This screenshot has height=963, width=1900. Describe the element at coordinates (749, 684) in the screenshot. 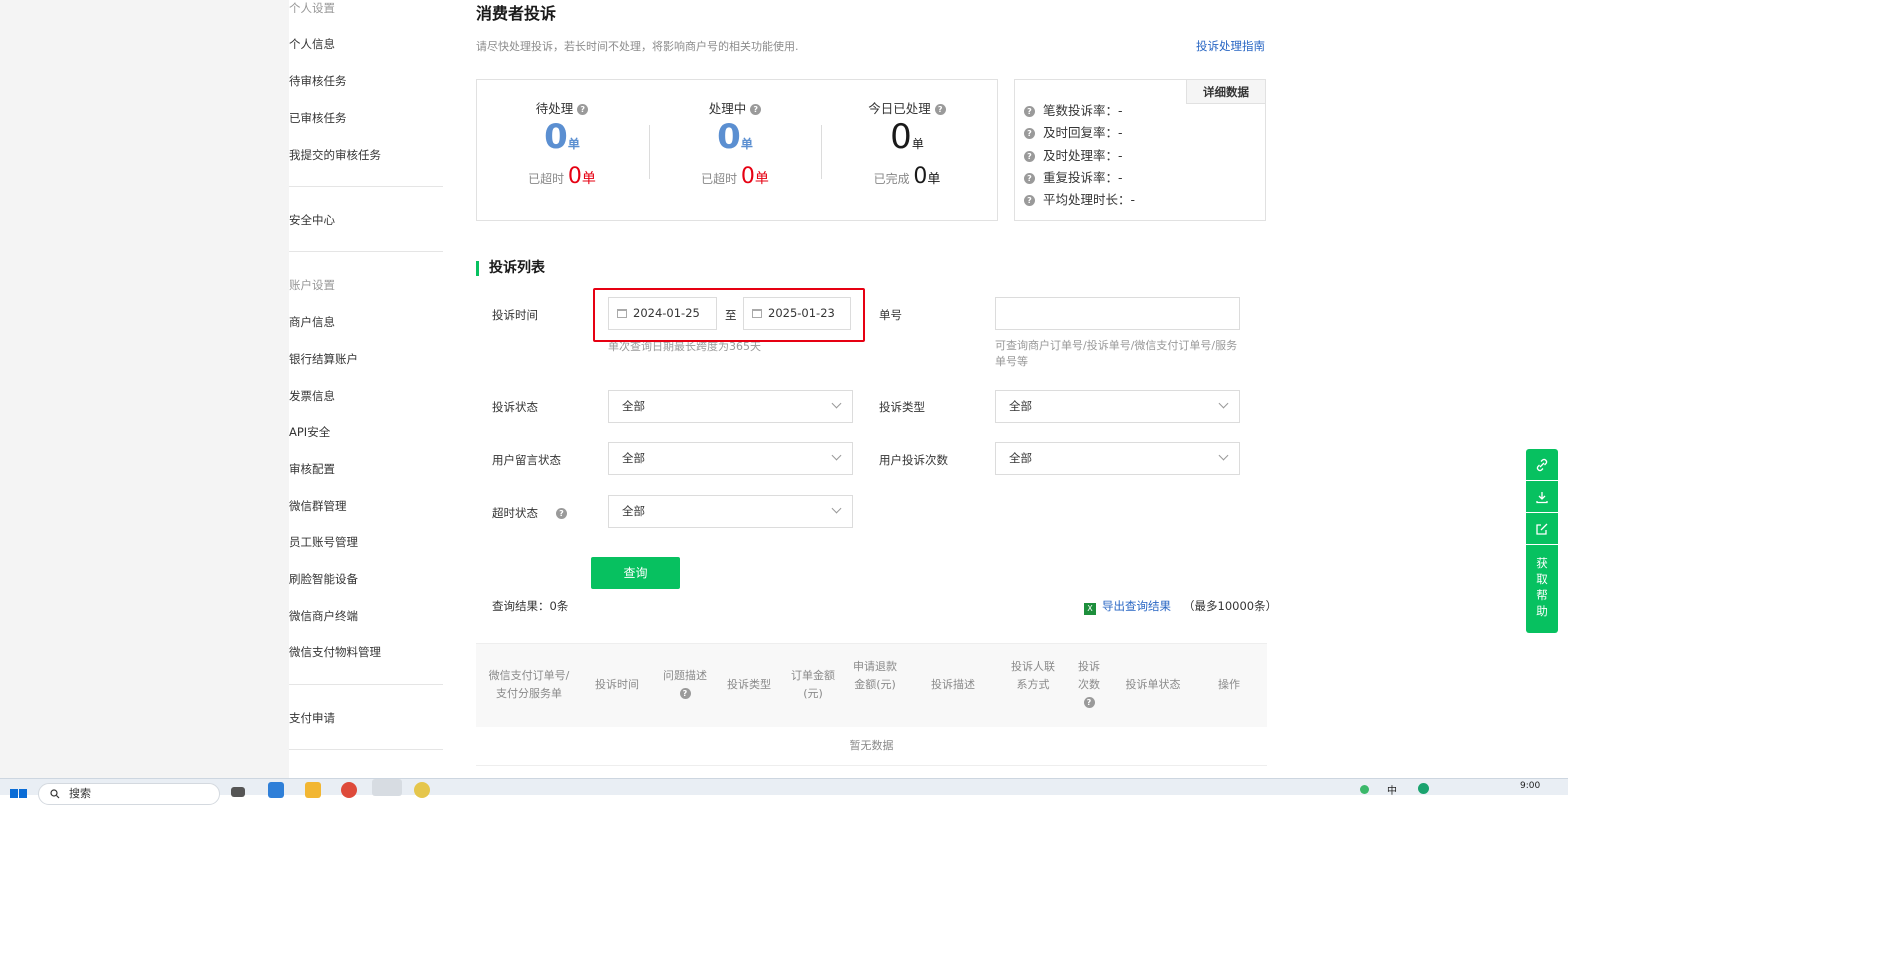

I see `col-type: 投诉类型` at that location.